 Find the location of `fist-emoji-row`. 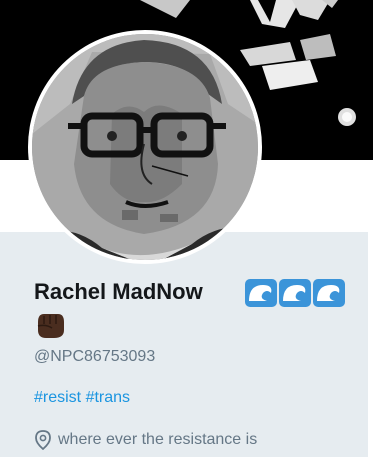

fist-emoji-row is located at coordinates (50, 327).